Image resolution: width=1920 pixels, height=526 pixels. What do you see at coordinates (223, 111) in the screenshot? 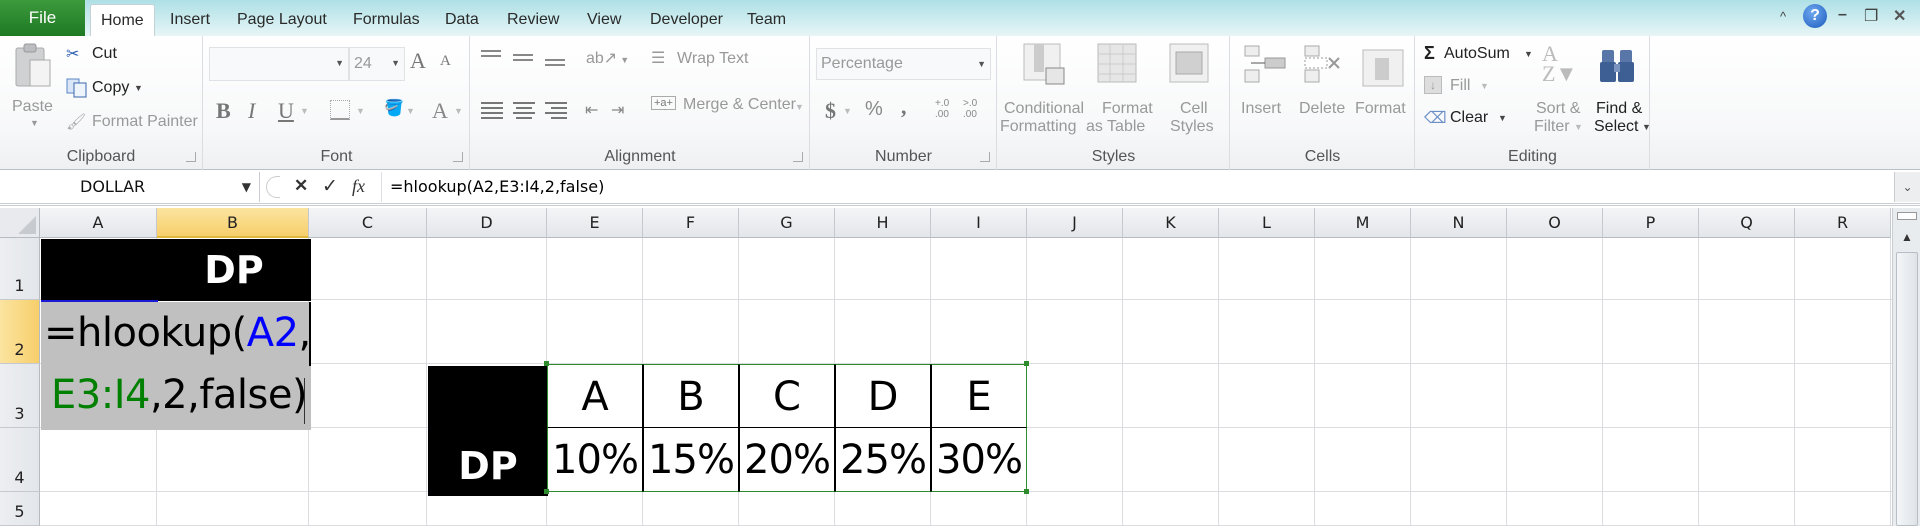
I see `bold-button: B` at bounding box center [223, 111].